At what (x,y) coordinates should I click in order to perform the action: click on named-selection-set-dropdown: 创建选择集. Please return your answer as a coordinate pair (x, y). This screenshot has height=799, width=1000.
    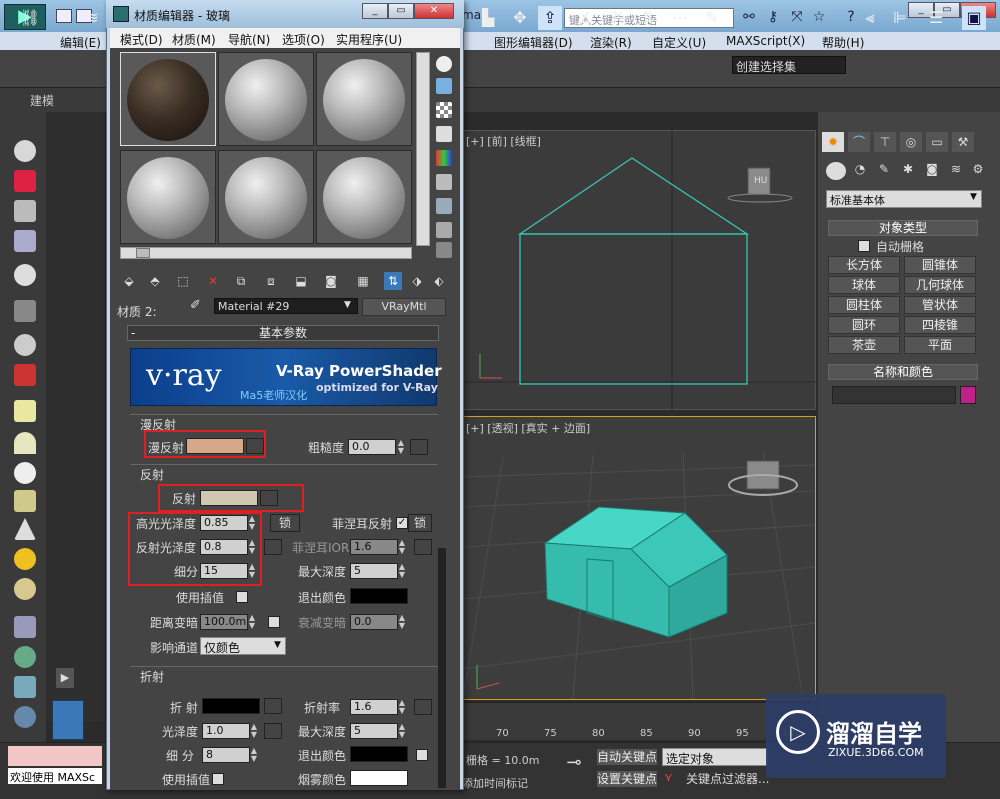
    Looking at the image, I should click on (789, 65).